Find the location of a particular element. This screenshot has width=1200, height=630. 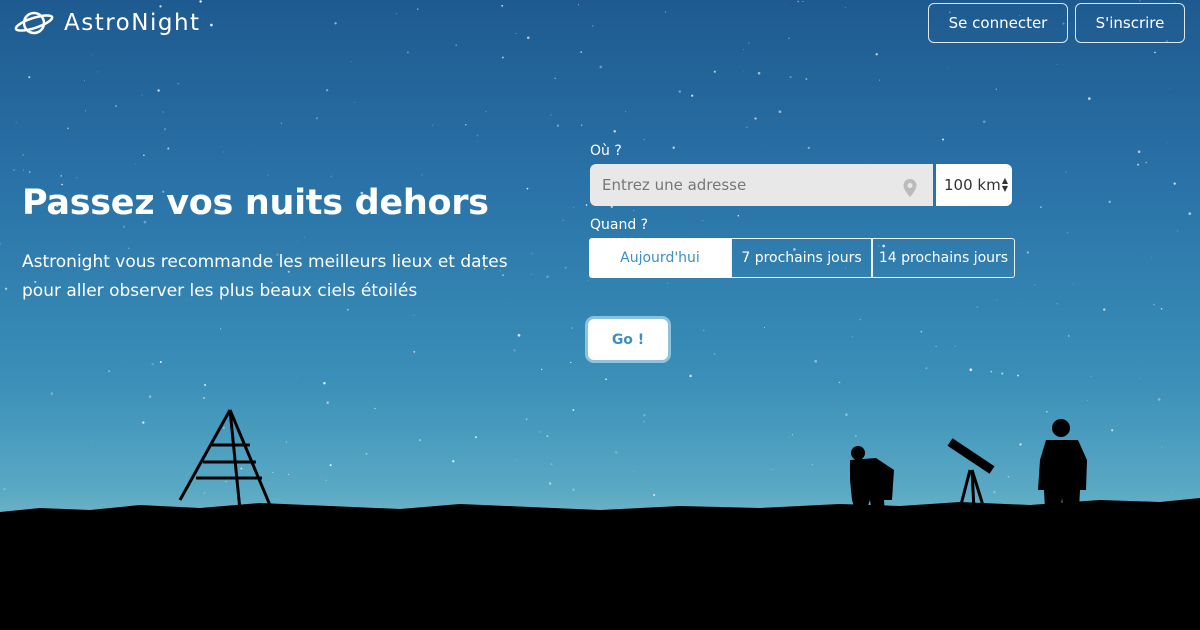

period-14-days-option: 14 prochains jours is located at coordinates (943, 258).